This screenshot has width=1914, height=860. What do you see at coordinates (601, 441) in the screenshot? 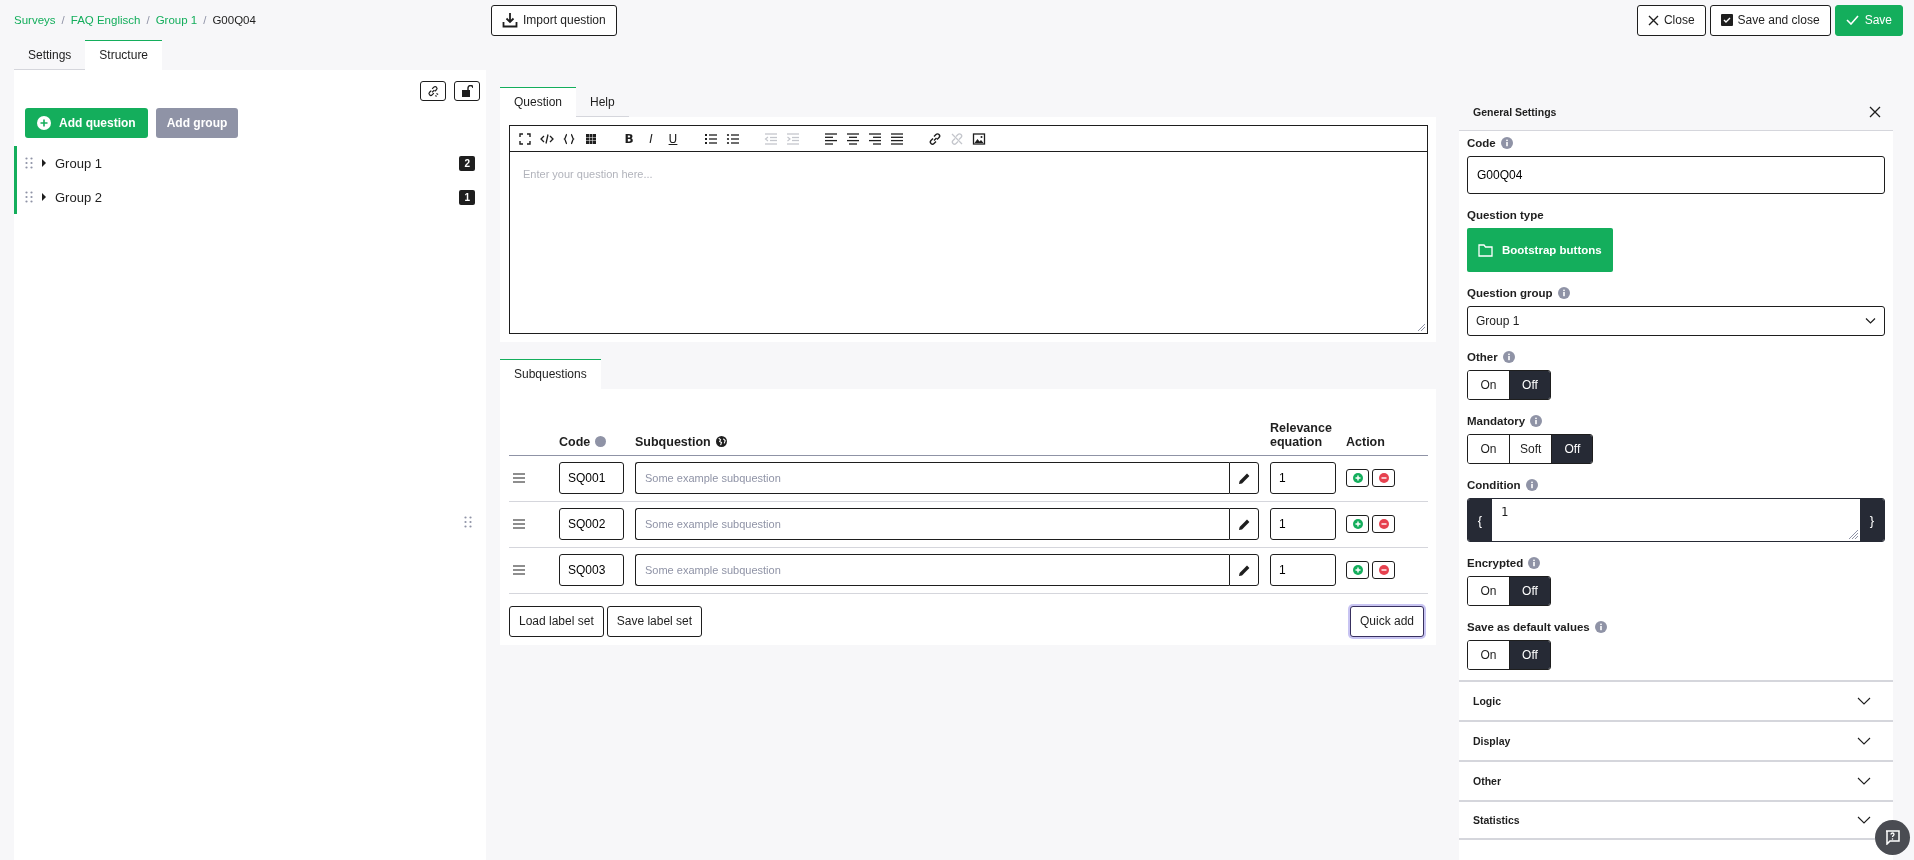
I see `dot-icon` at bounding box center [601, 441].